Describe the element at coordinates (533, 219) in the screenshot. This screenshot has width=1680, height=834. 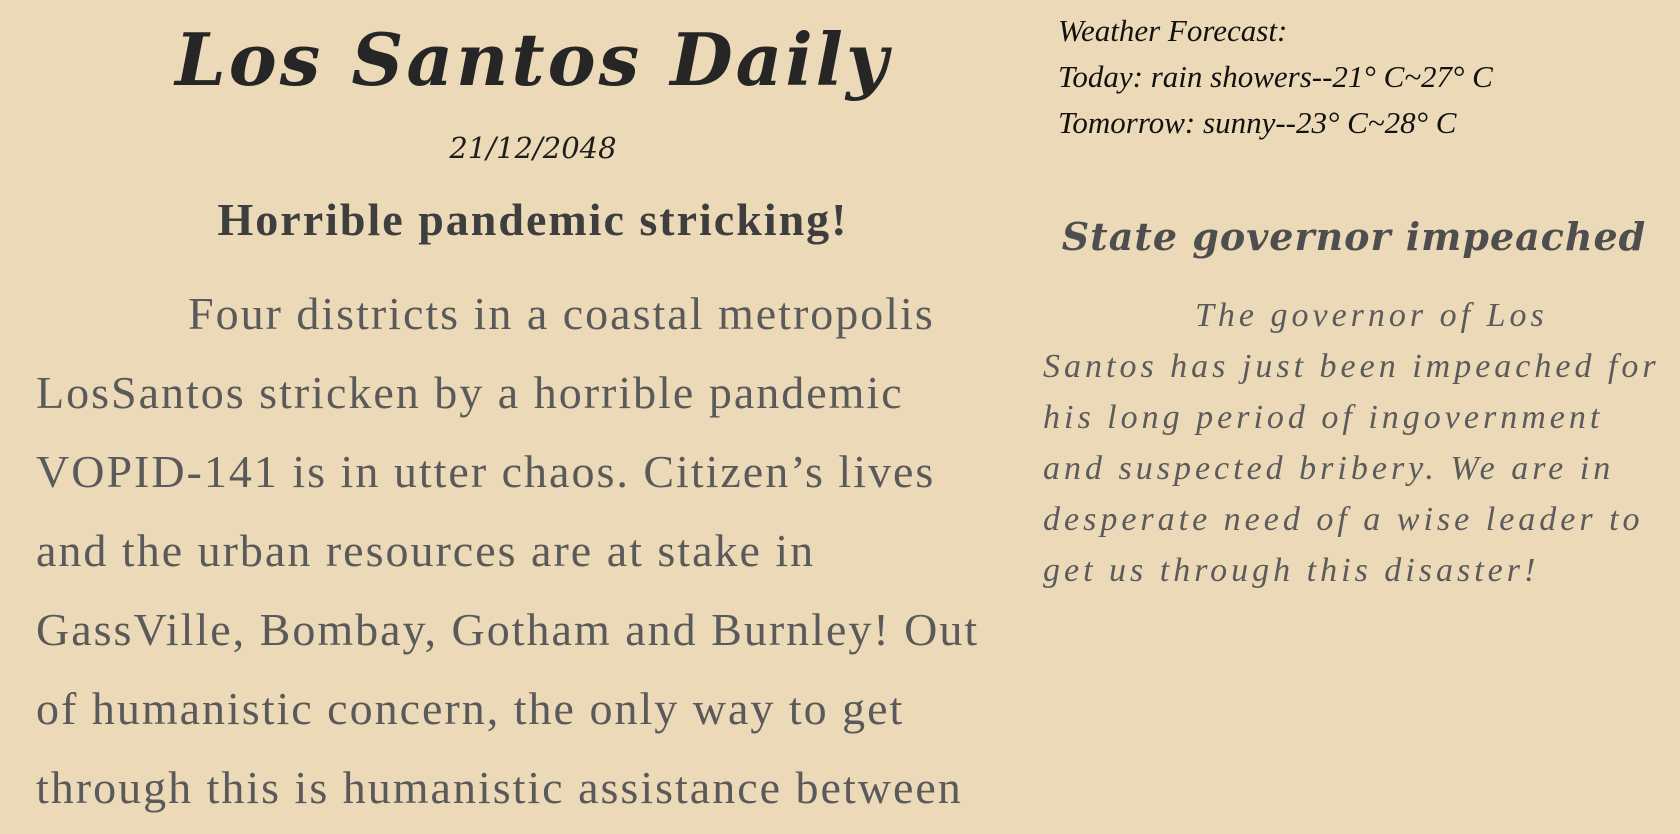
I see `main-story-headline: Horrible pandemic stricking!` at that location.